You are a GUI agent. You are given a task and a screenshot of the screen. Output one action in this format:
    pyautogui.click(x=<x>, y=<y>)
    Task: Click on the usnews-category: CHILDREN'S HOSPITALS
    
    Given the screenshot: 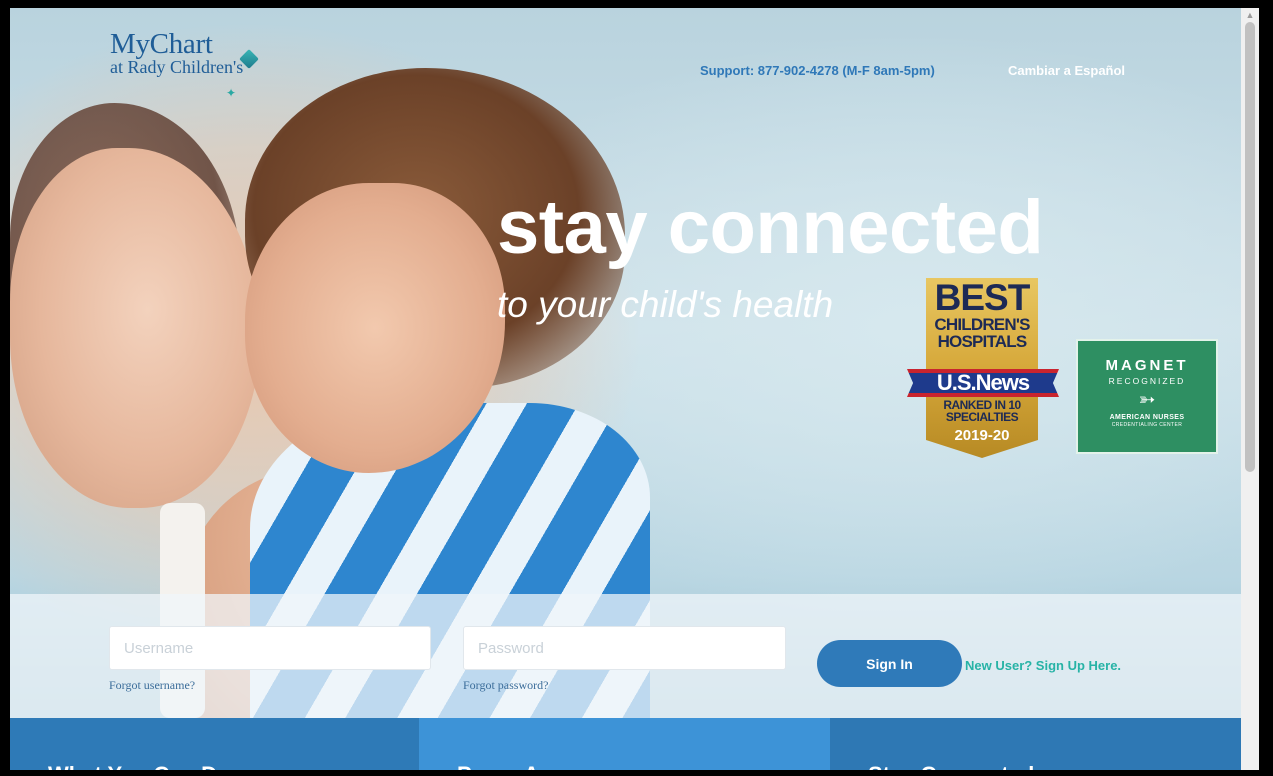 What is the action you would take?
    pyautogui.click(x=982, y=333)
    